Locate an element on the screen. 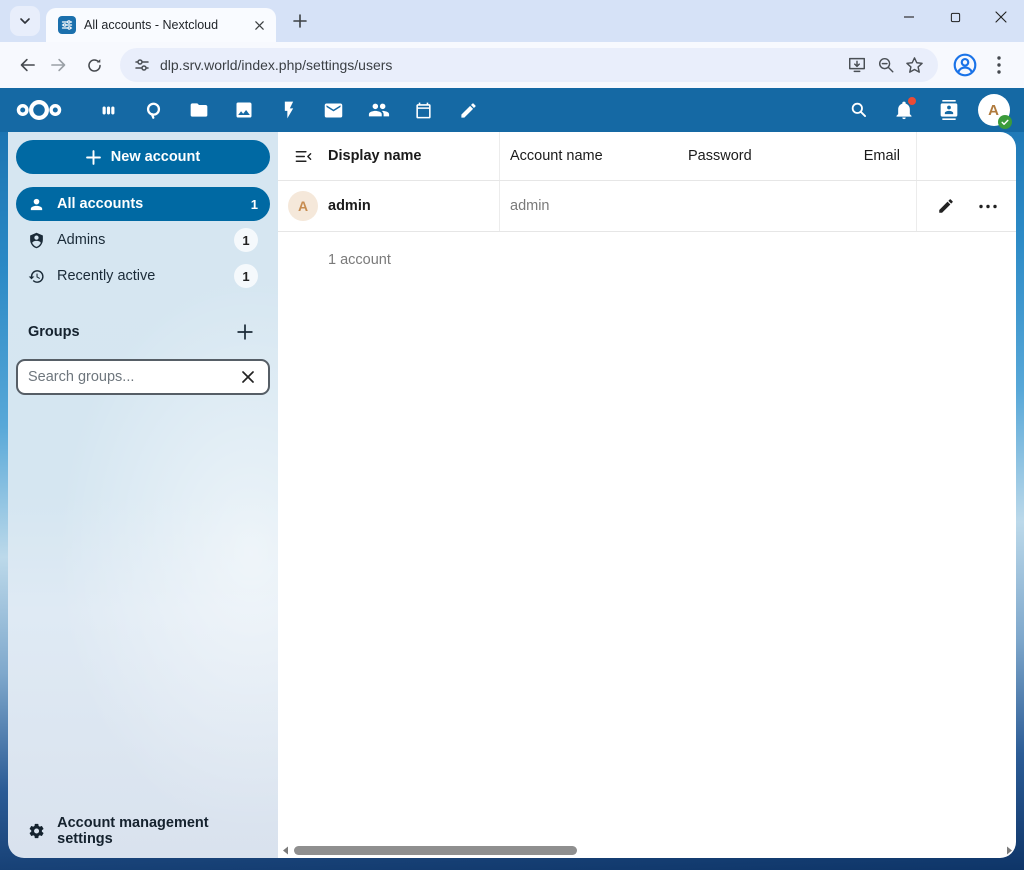 This screenshot has height=870, width=1024. user-avatar-button: A is located at coordinates (993, 110).